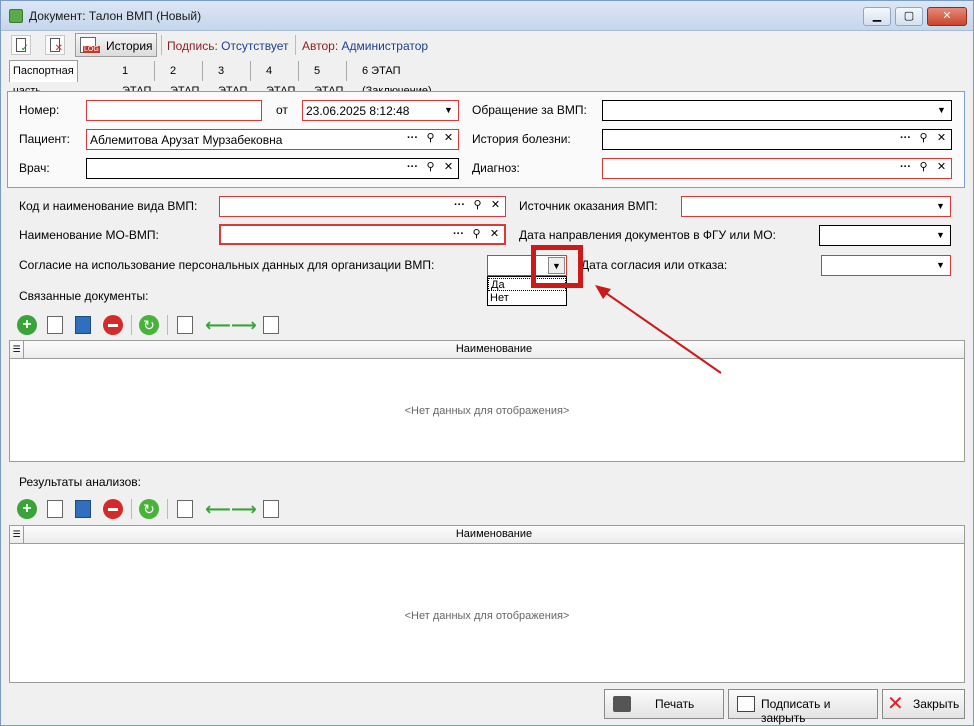 Image resolution: width=974 pixels, height=726 pixels. What do you see at coordinates (527, 298) in the screenshot?
I see `option-no: Нет` at bounding box center [527, 298].